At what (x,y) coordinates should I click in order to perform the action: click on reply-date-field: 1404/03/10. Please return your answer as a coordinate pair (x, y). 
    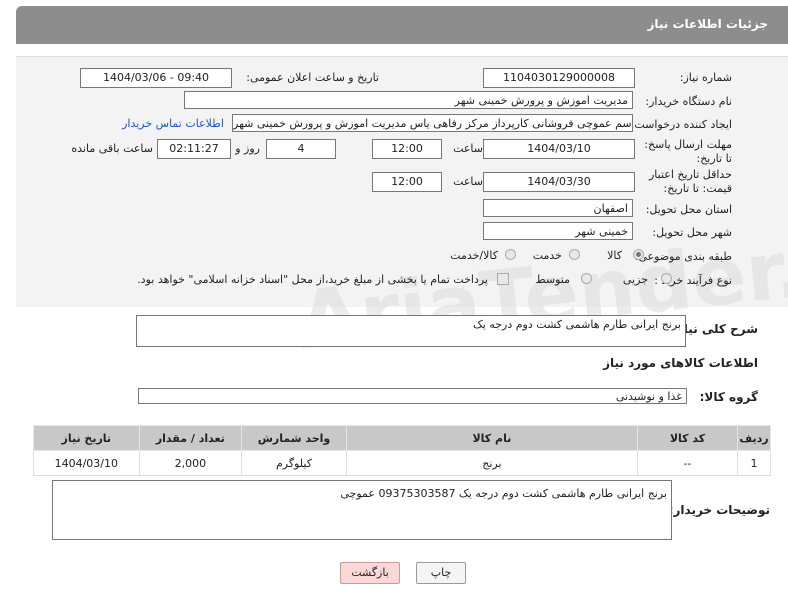
    Looking at the image, I should click on (559, 149).